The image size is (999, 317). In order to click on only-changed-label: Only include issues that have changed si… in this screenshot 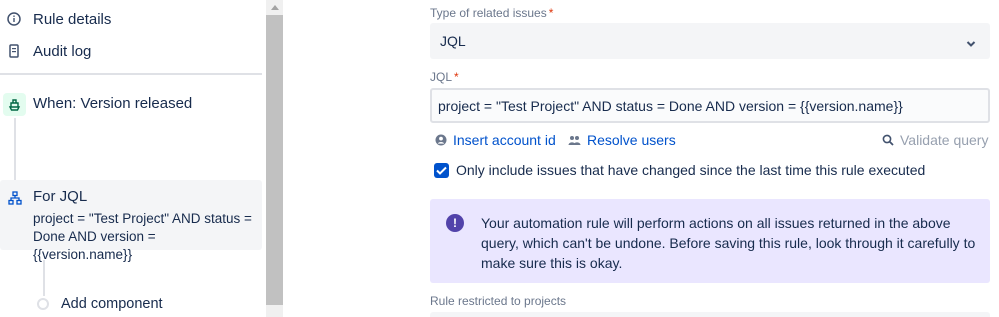, I will do `click(691, 170)`.